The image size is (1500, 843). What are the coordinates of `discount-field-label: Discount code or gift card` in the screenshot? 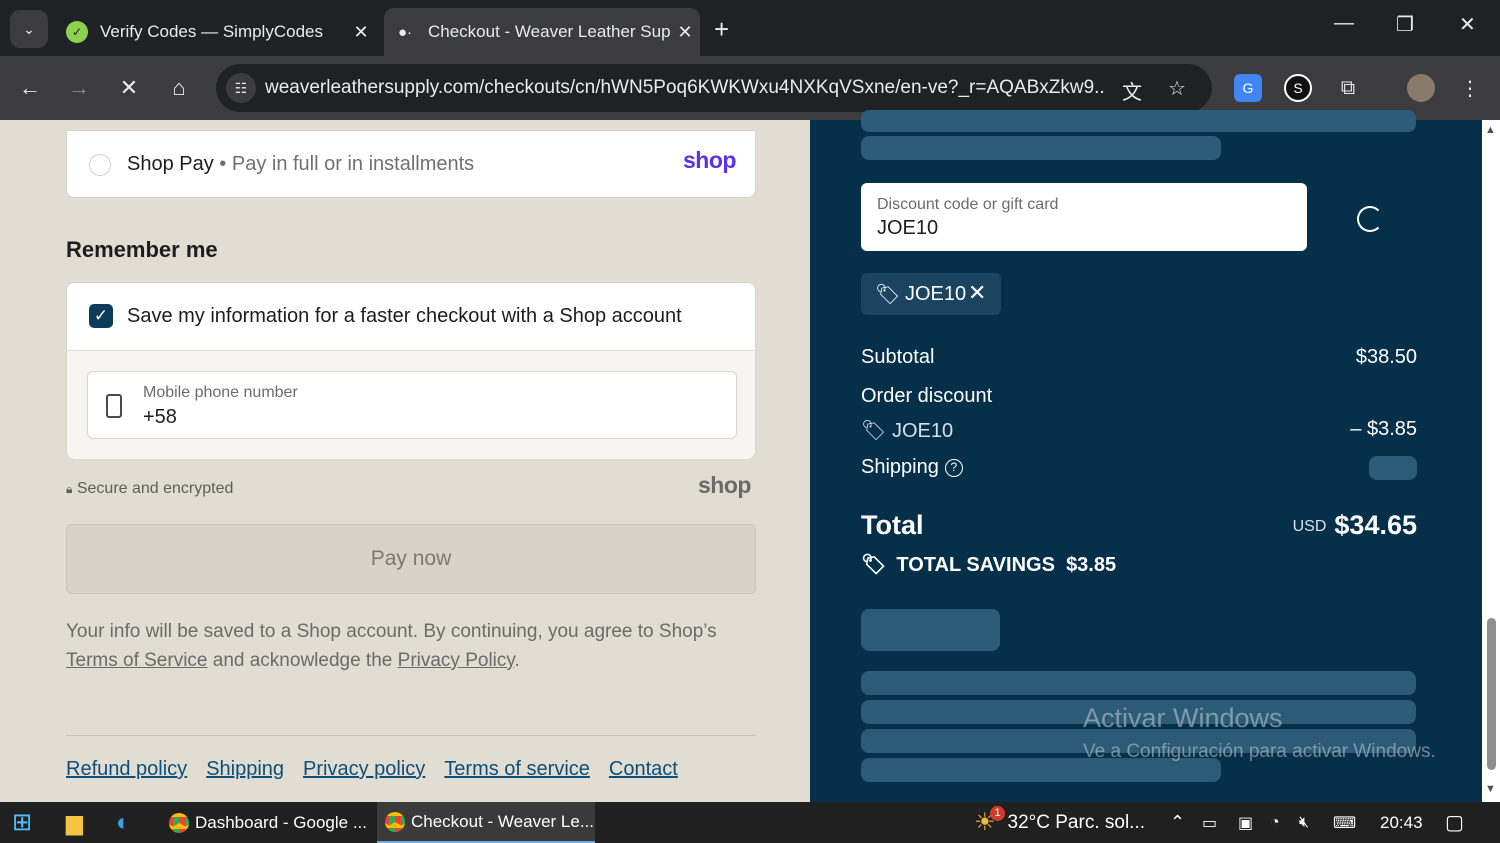 It's located at (968, 204).